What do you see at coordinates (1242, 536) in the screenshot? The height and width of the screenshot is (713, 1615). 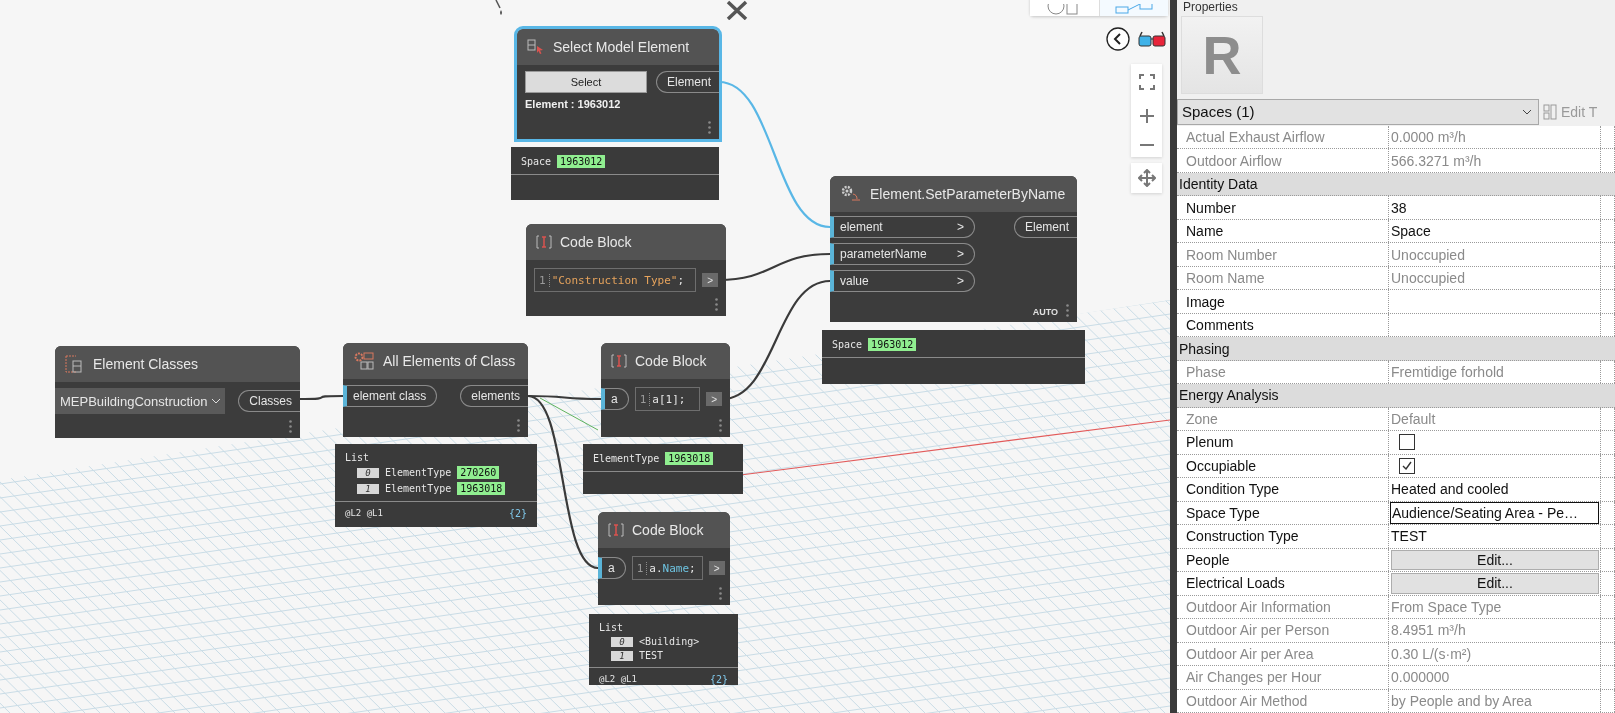 I see `property-label: Construction Type` at bounding box center [1242, 536].